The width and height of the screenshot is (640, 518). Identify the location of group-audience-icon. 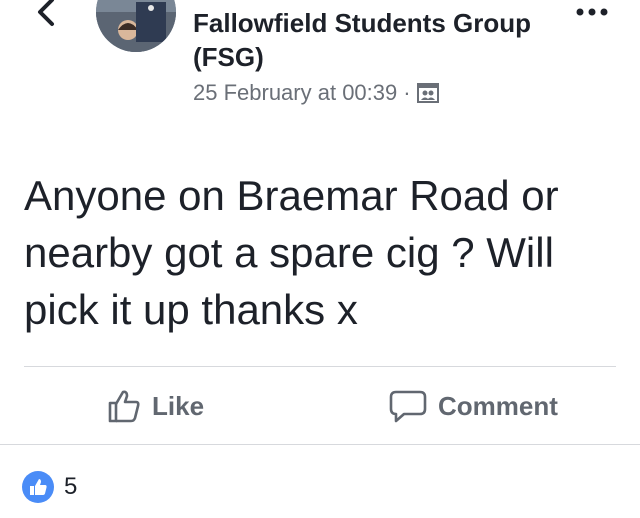
(427, 93).